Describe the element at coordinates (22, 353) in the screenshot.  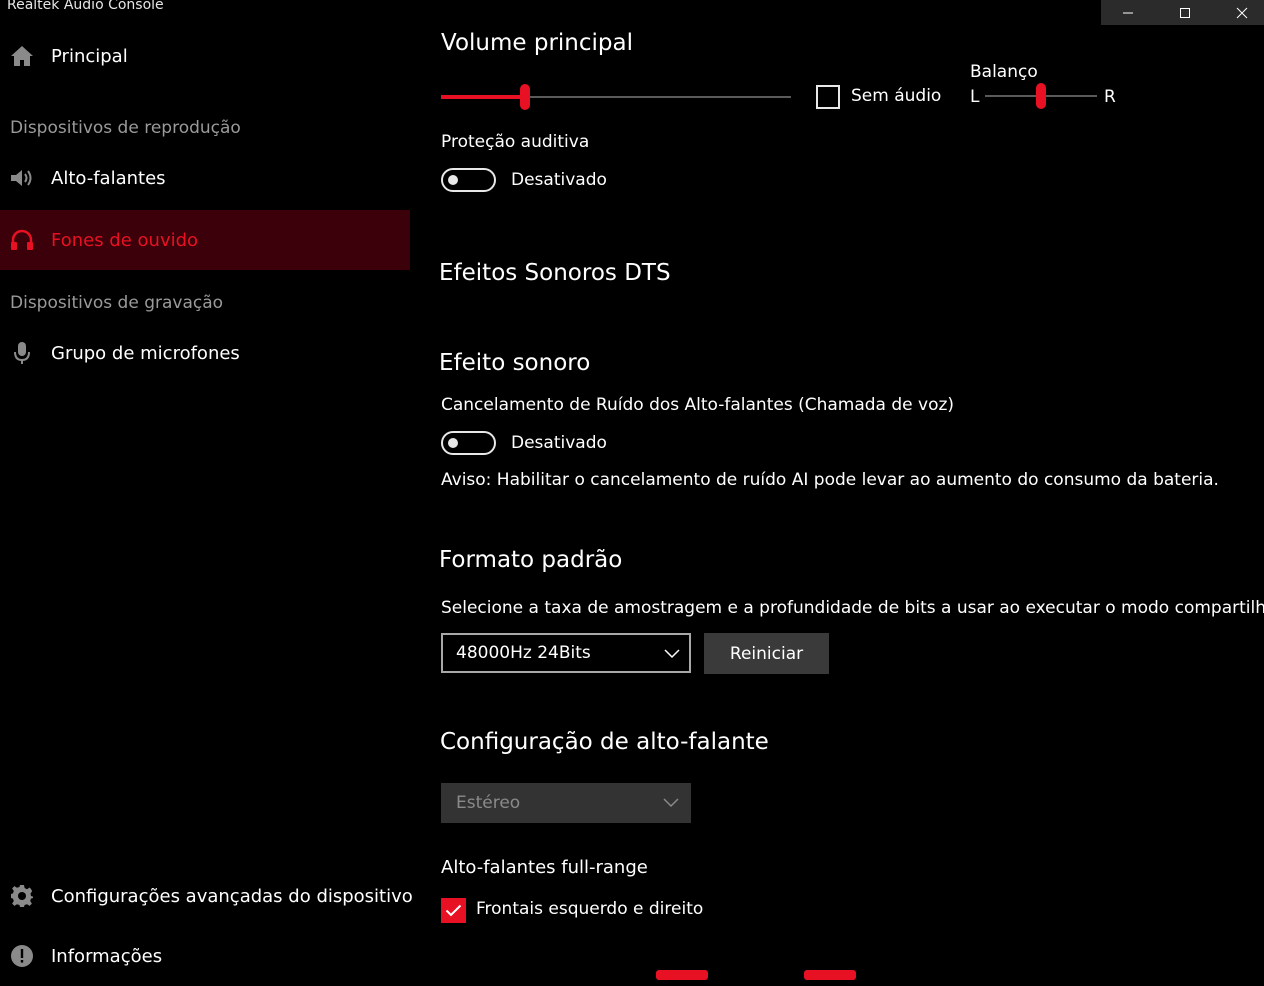
I see `microphone-icon` at that location.